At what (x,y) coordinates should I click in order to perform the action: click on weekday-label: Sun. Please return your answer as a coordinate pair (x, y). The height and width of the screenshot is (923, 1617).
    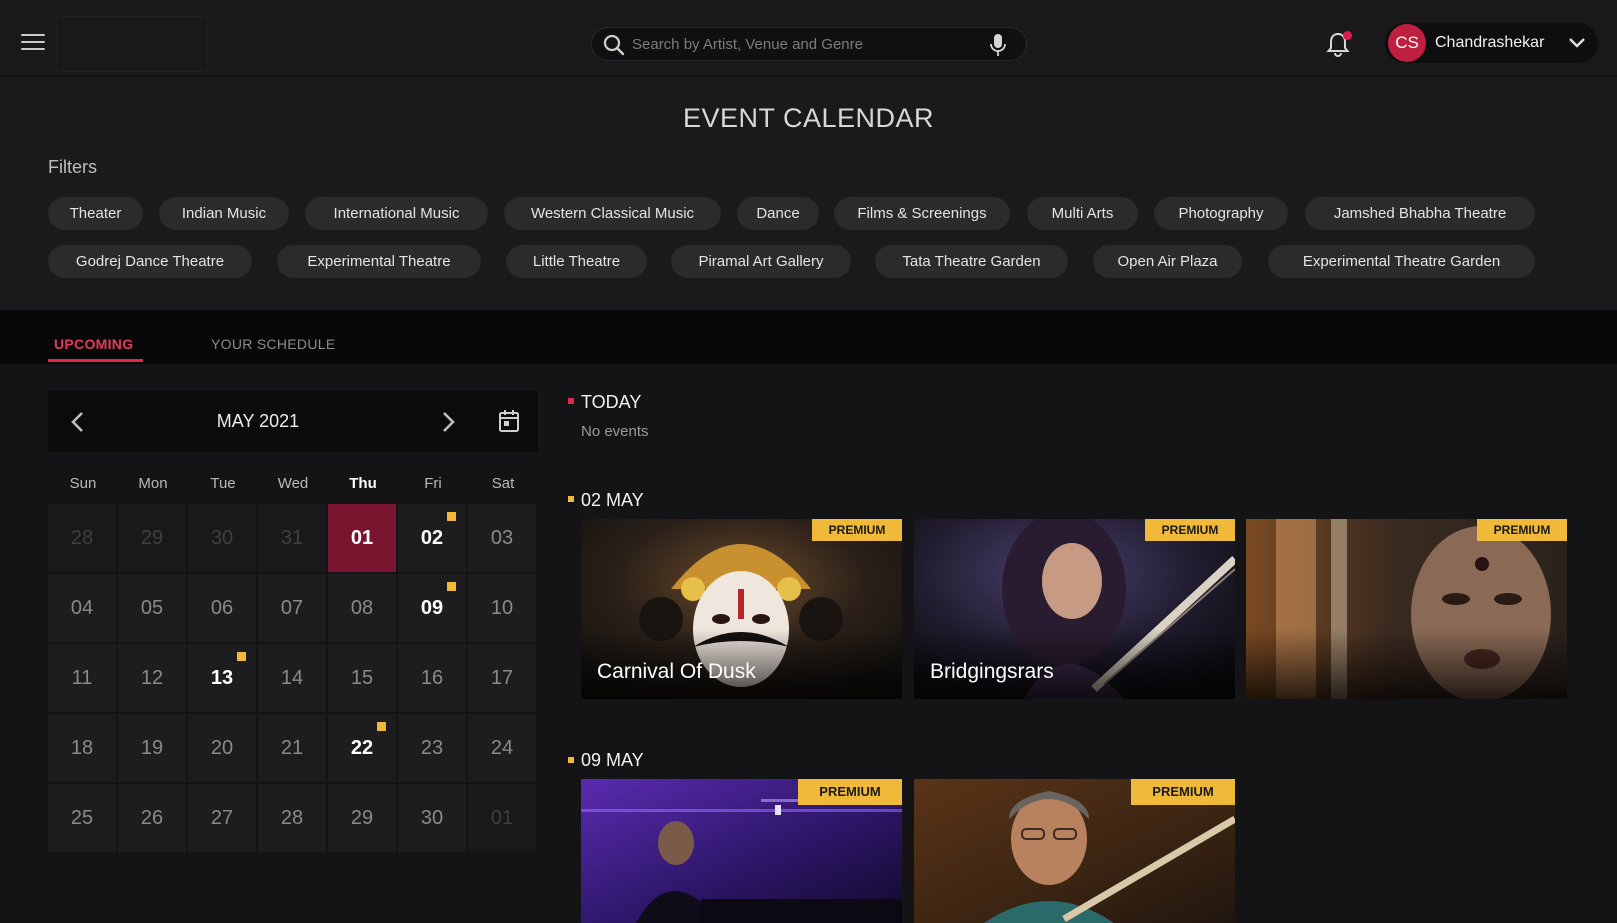
    Looking at the image, I should click on (83, 483).